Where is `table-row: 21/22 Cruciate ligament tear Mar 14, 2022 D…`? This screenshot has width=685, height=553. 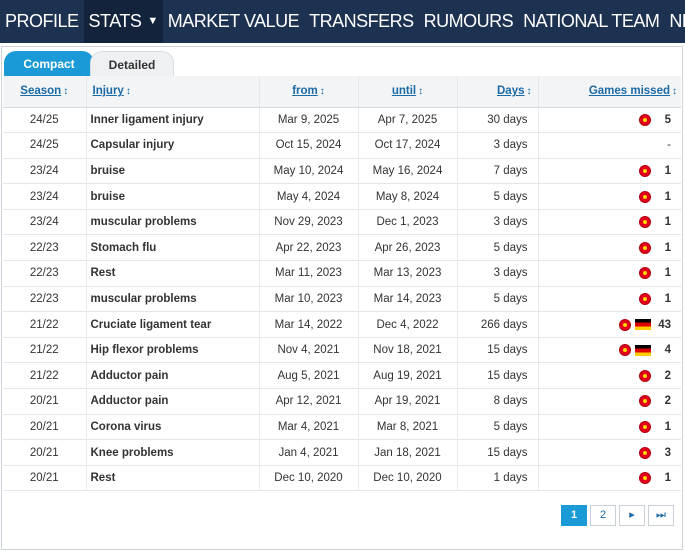 table-row: 21/22 Cruciate ligament tear Mar 14, 2022 D… is located at coordinates (342, 324).